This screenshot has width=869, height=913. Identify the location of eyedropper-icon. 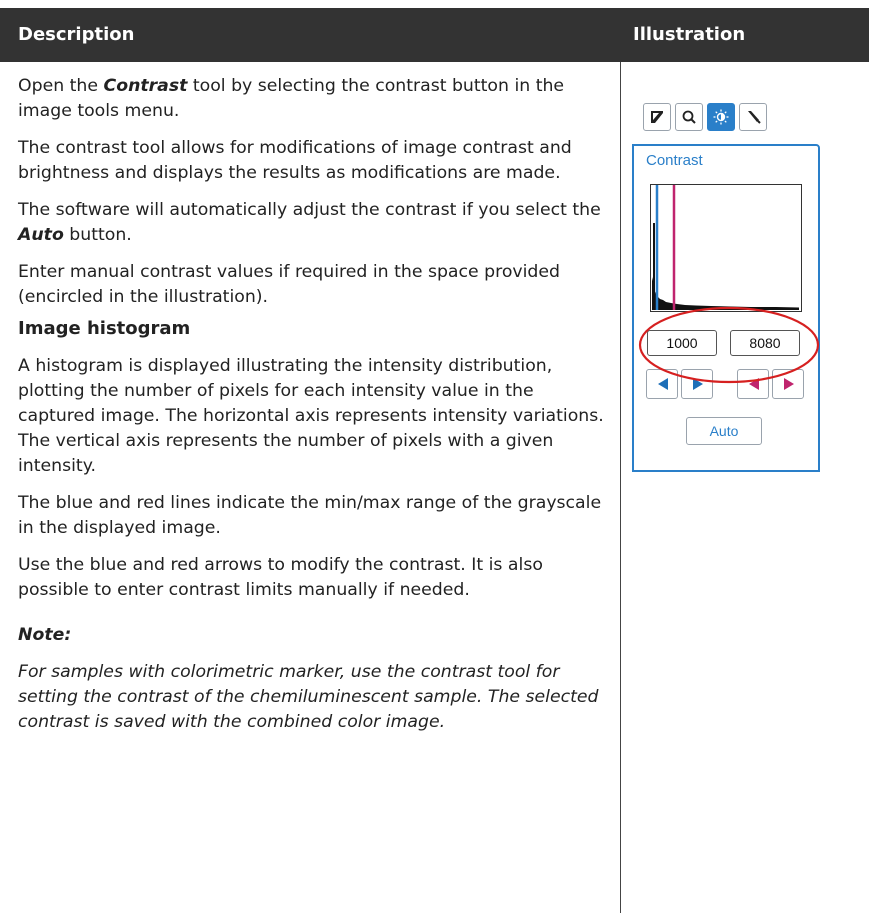
(754, 117).